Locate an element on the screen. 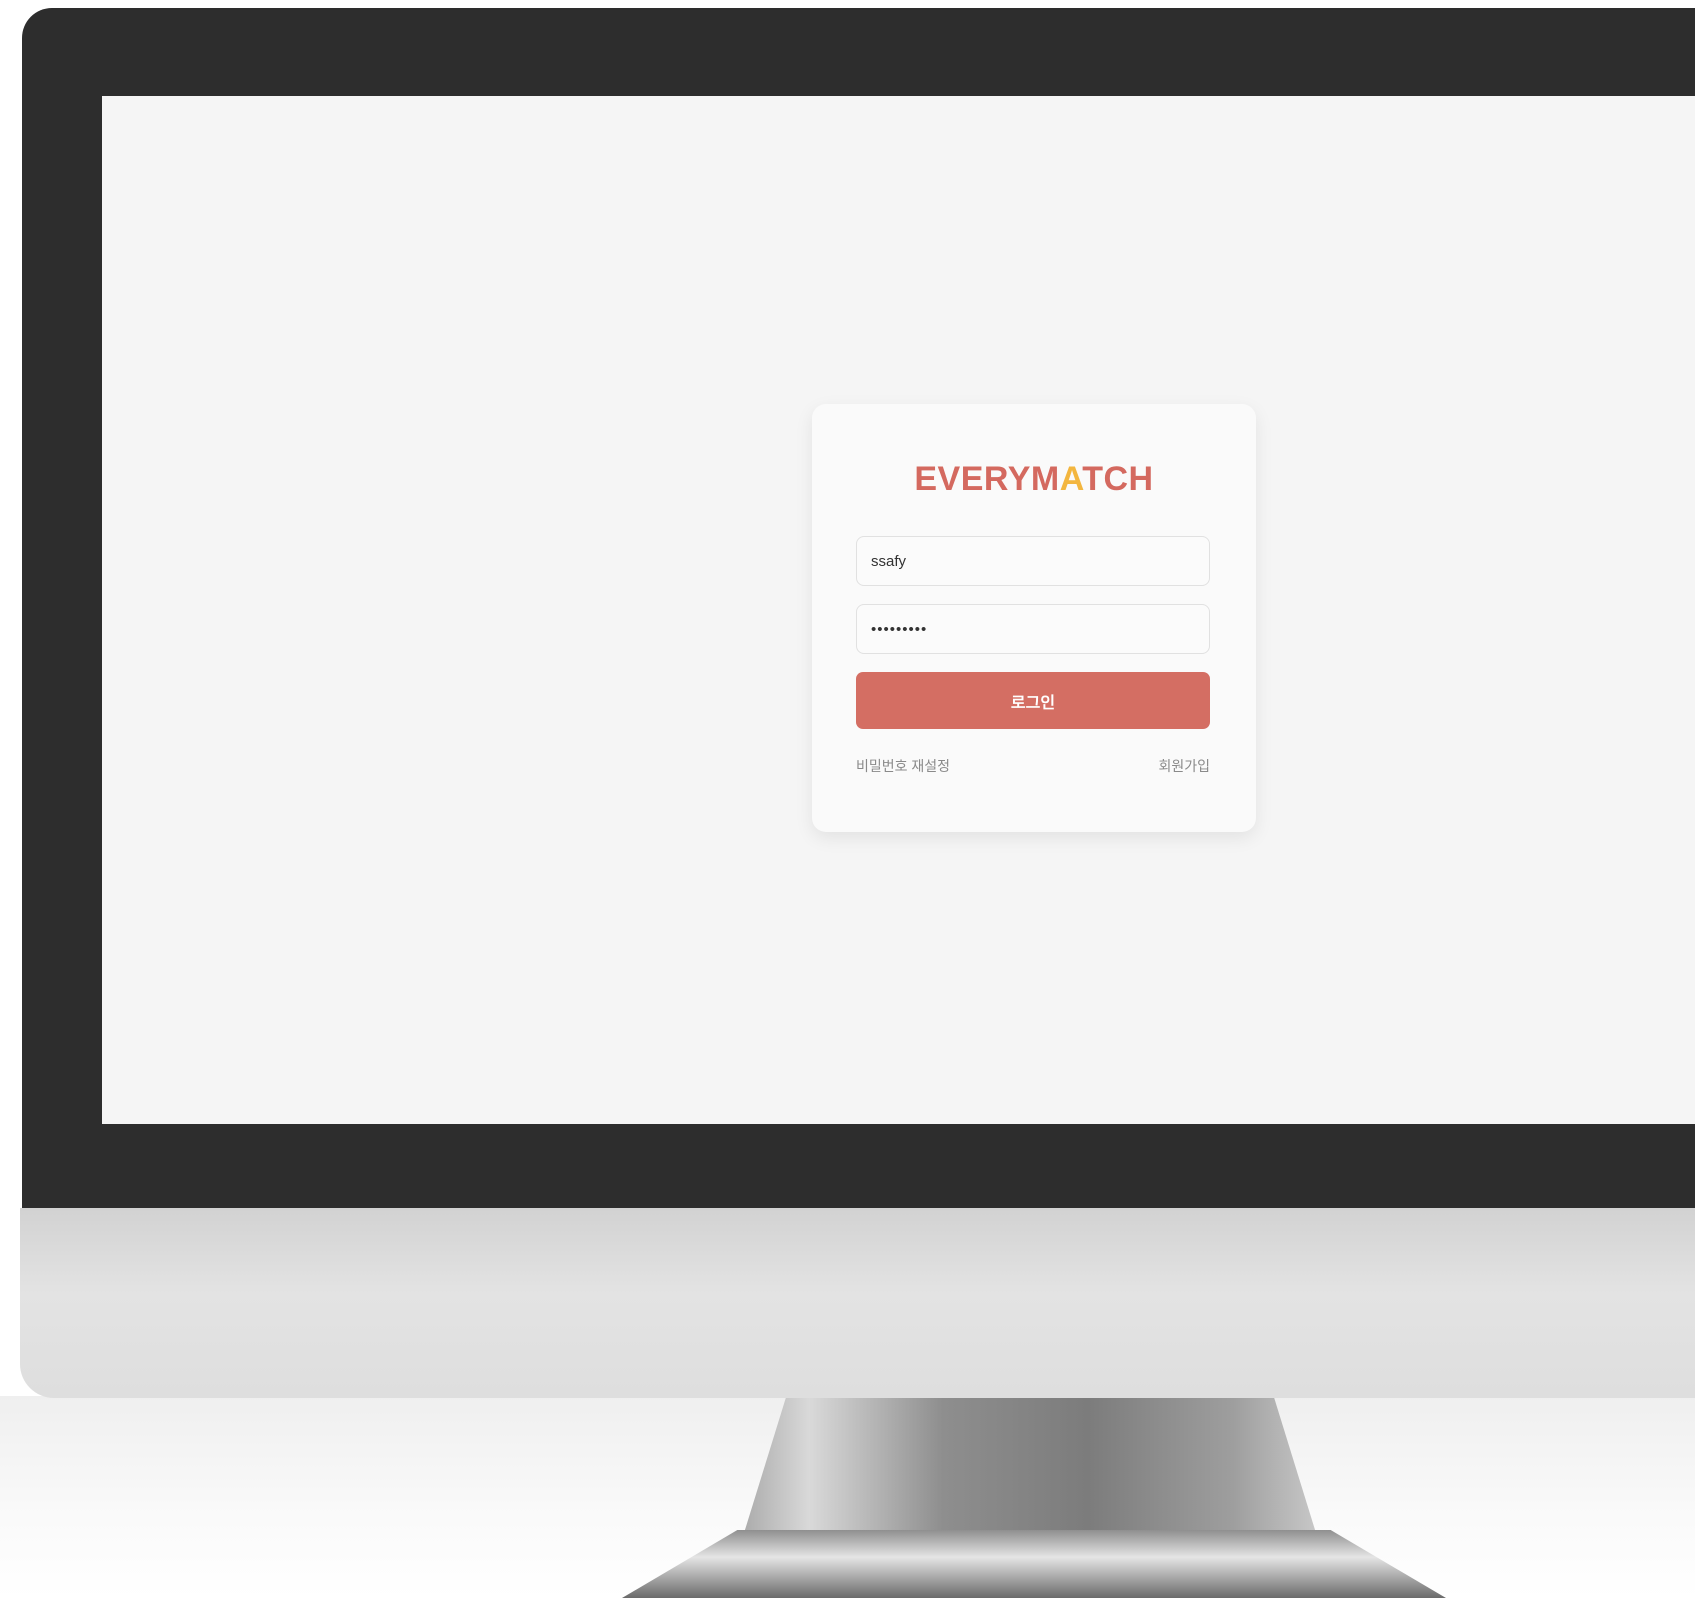  logo-text-part1: EVERYM is located at coordinates (987, 479).